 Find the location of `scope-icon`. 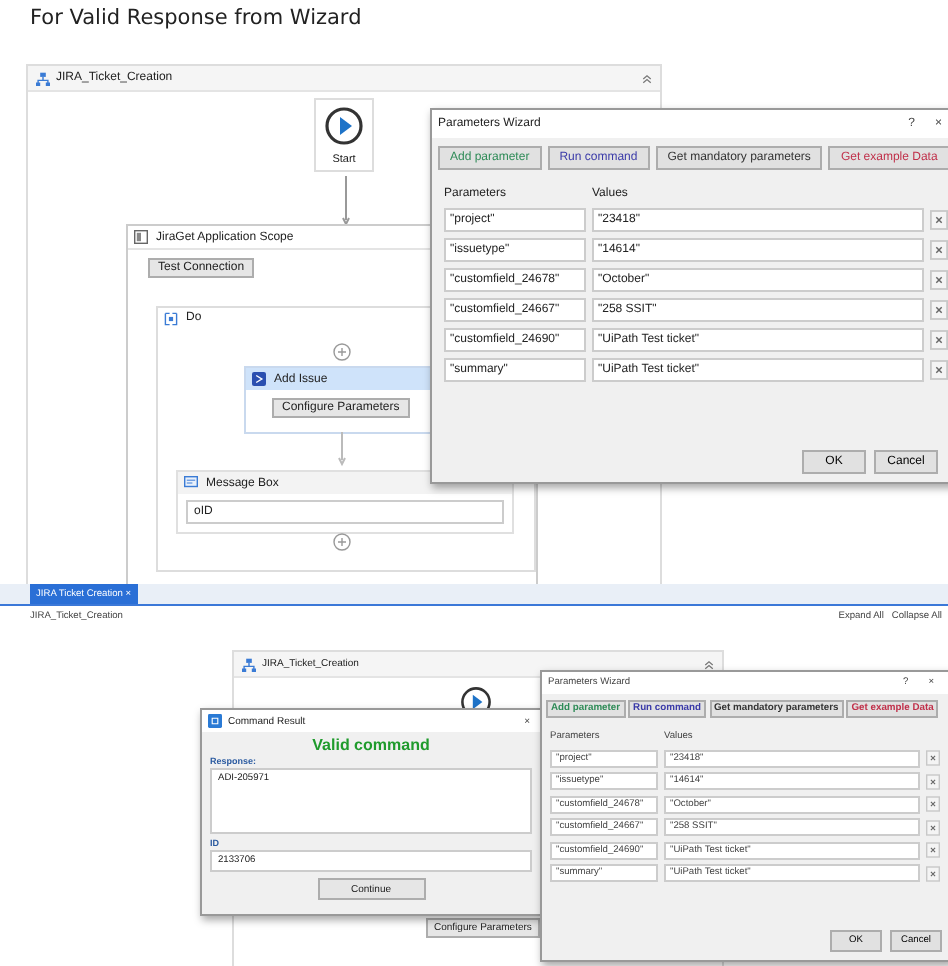

scope-icon is located at coordinates (141, 237).